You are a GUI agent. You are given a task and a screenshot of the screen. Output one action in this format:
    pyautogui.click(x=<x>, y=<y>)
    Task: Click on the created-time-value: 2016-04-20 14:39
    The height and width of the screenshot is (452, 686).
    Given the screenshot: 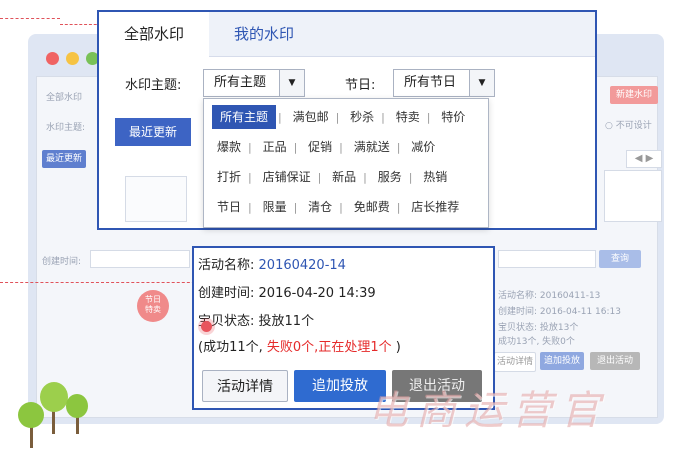 What is the action you would take?
    pyautogui.click(x=317, y=293)
    